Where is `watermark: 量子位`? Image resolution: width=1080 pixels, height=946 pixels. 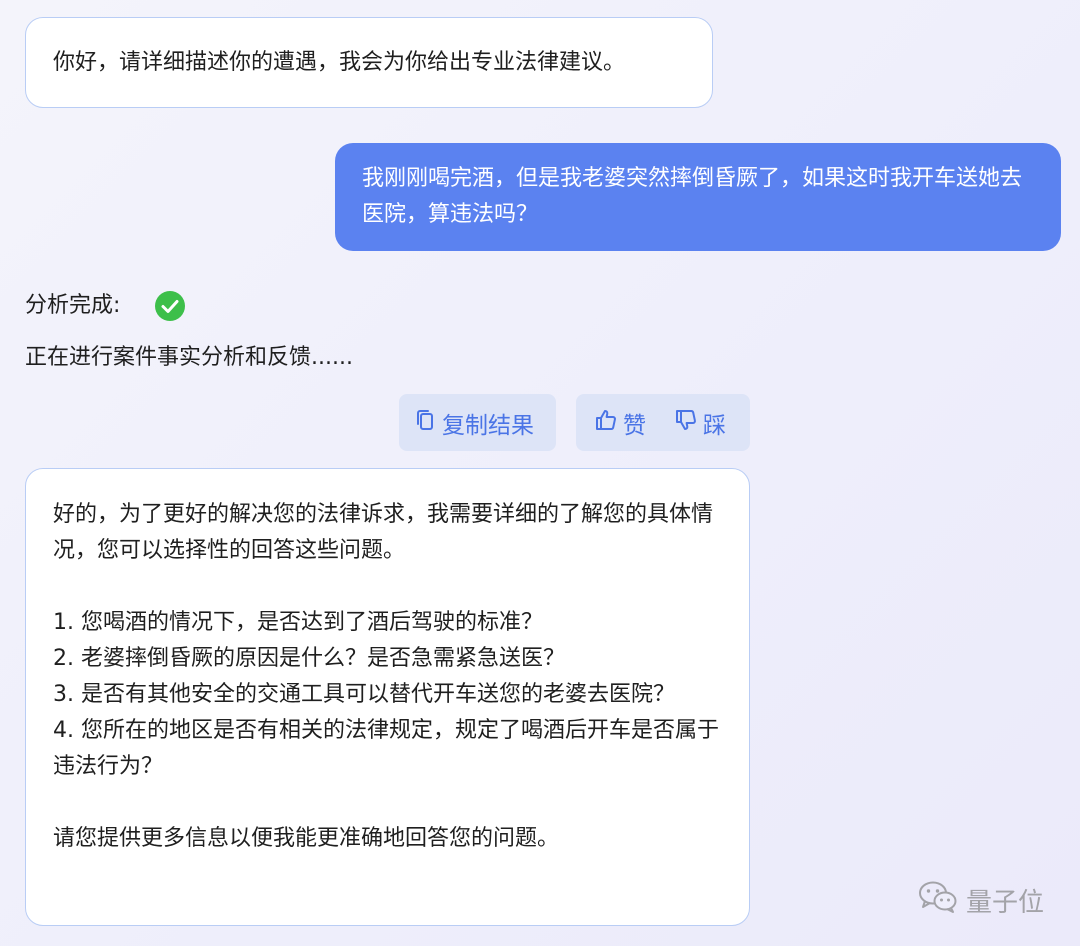
watermark: 量子位 is located at coordinates (981, 900).